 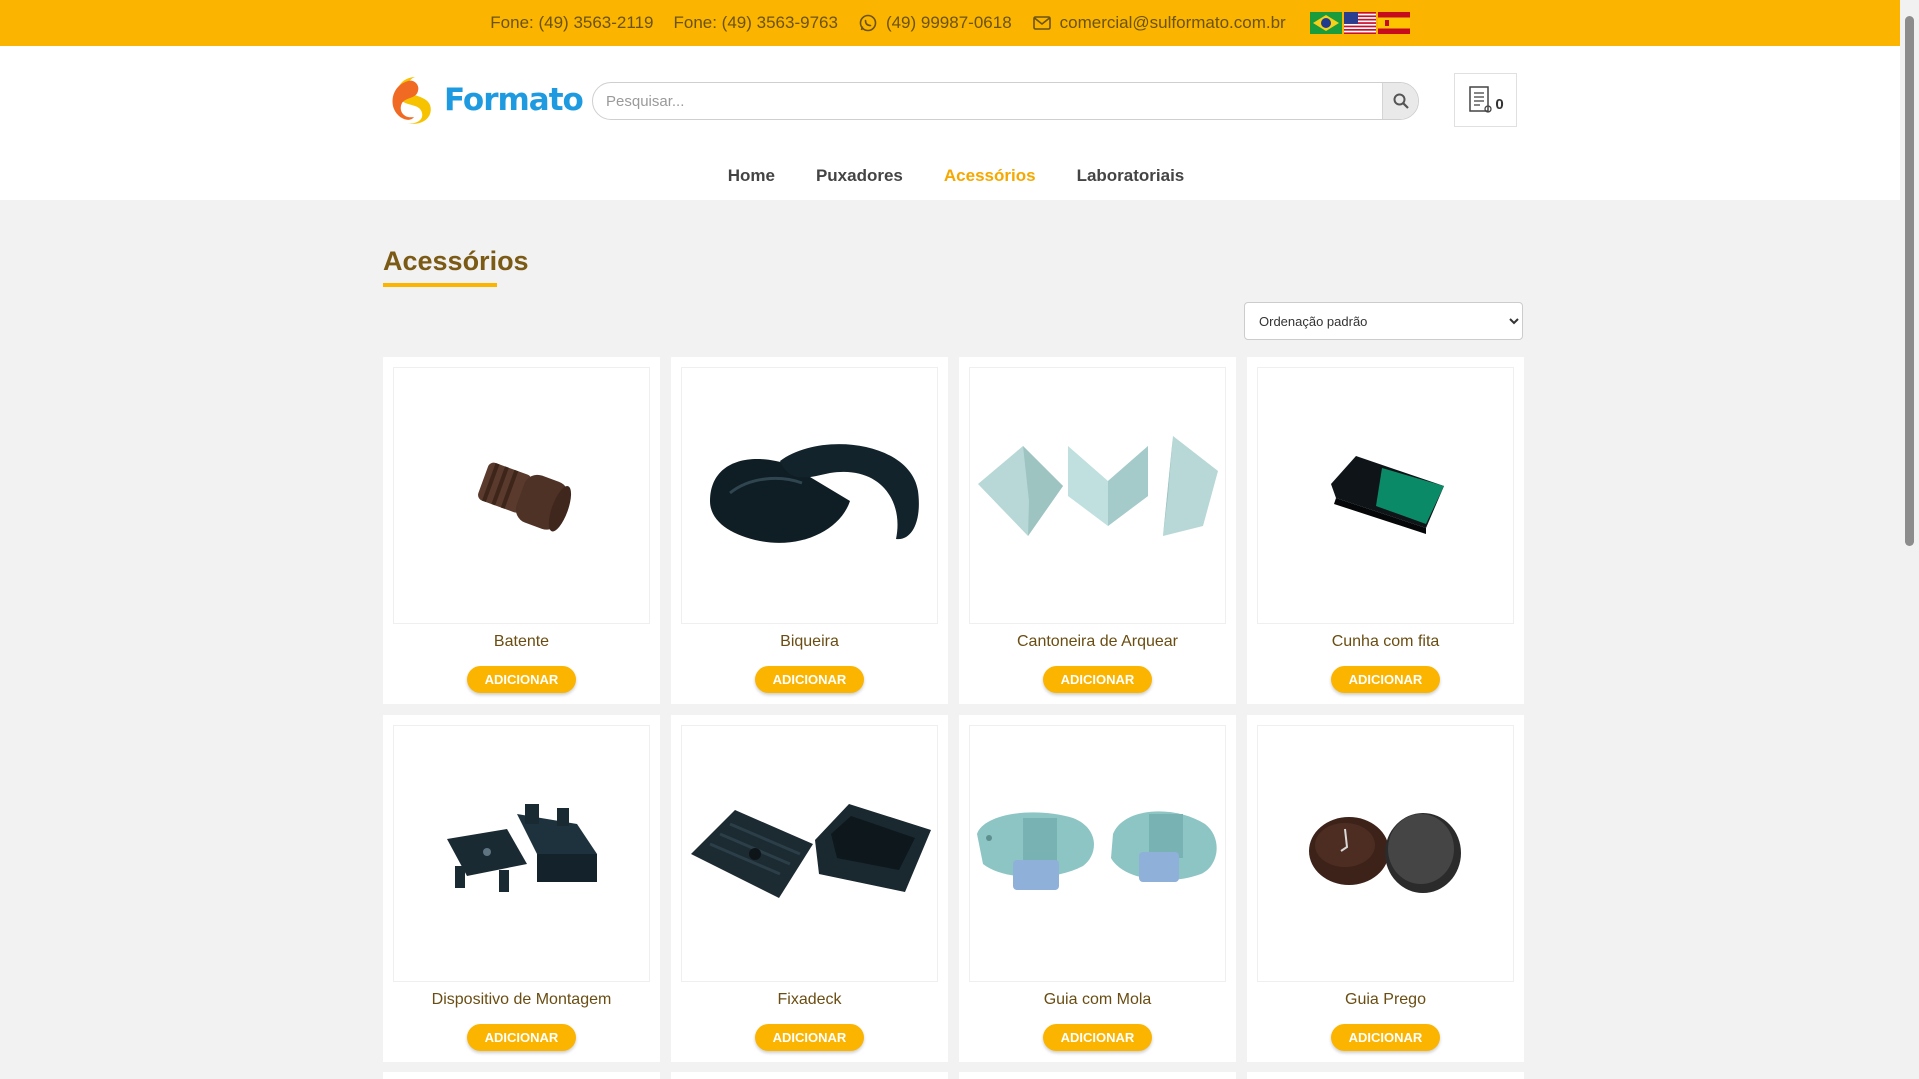 What do you see at coordinates (521, 642) in the screenshot?
I see `product-name: Batente` at bounding box center [521, 642].